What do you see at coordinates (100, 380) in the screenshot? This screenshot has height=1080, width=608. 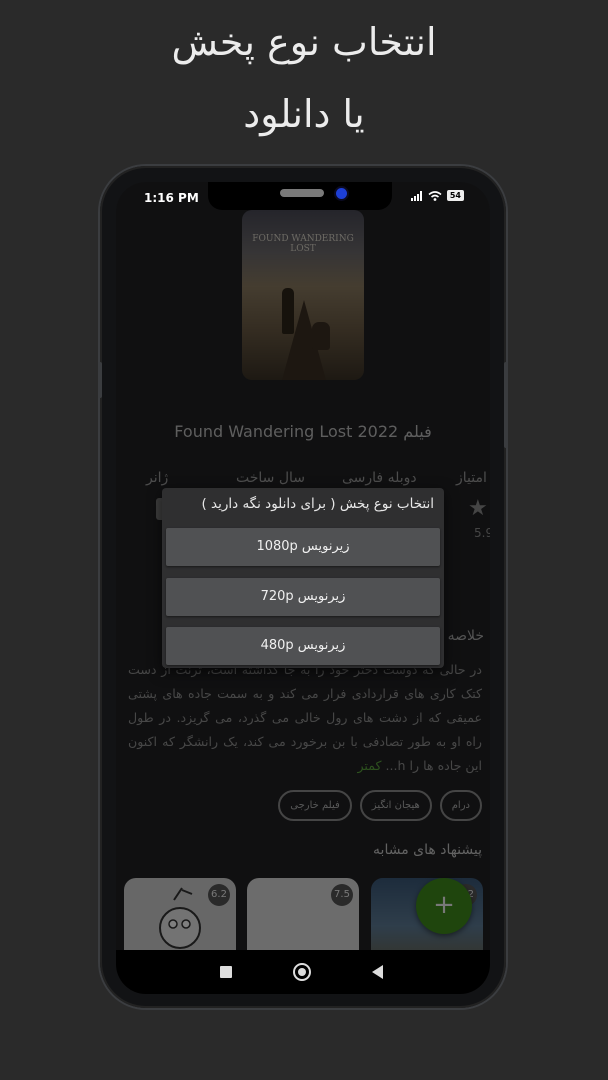 I see `phone-side-button` at bounding box center [100, 380].